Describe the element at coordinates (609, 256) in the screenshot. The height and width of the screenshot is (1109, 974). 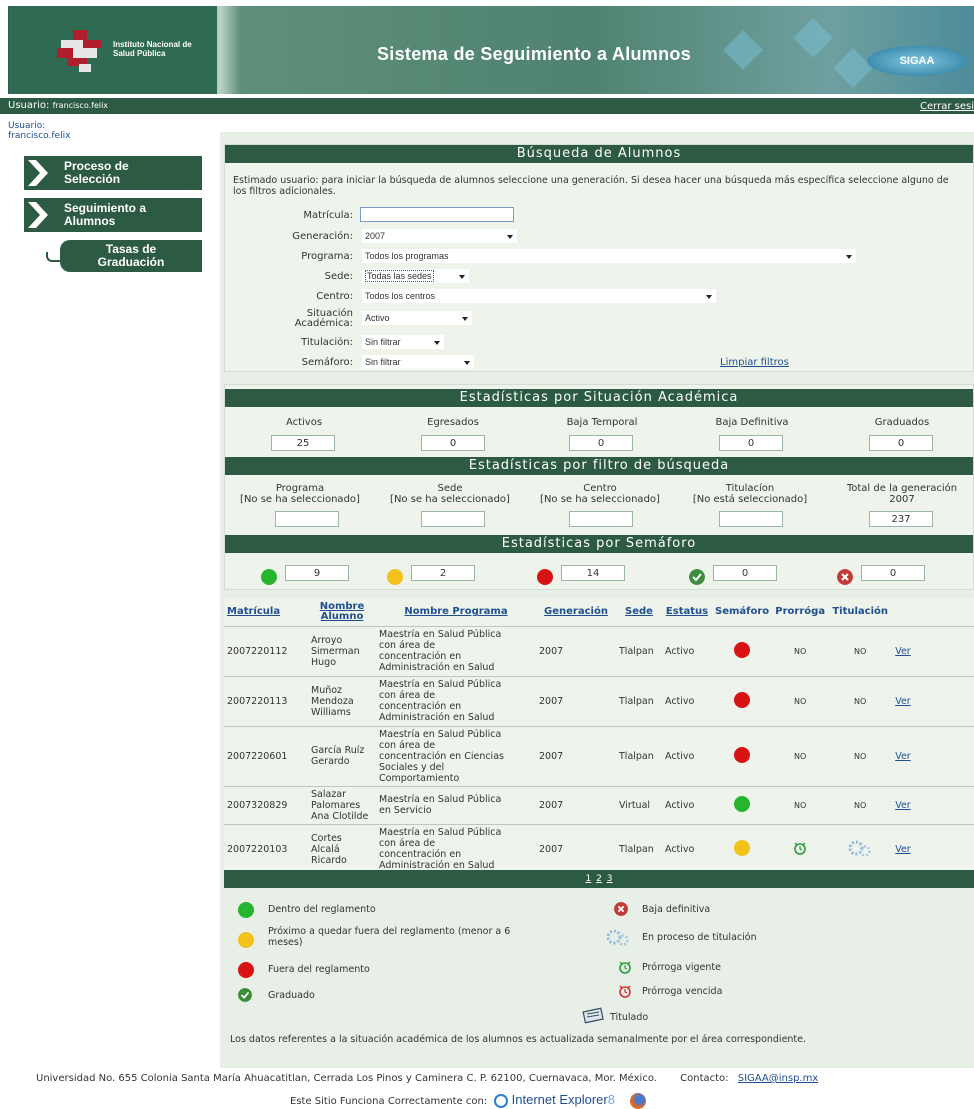
I see `programa-select: Todos los programas` at that location.